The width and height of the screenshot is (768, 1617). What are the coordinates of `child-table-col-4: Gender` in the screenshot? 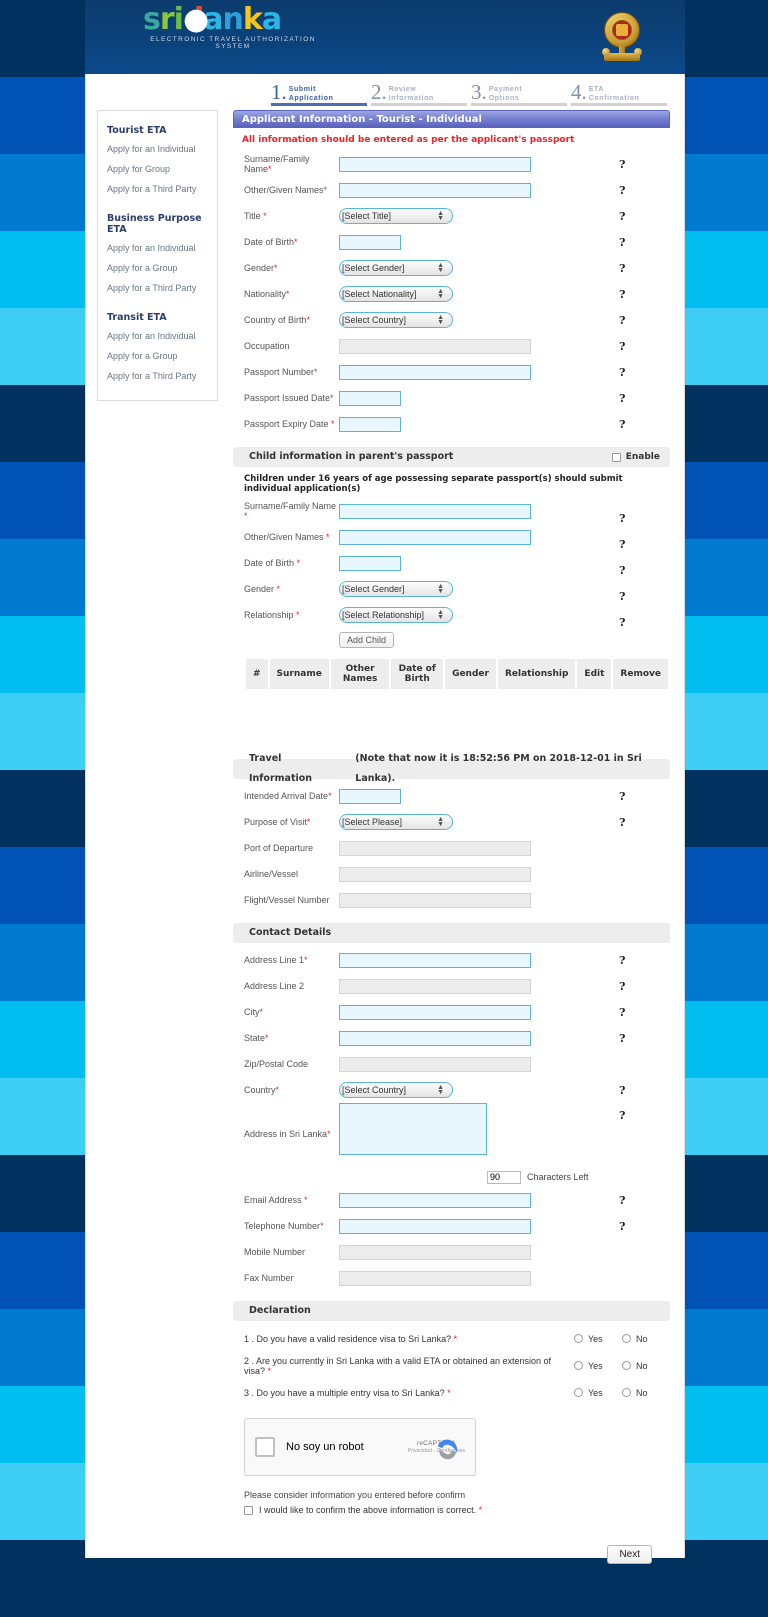 It's located at (470, 674).